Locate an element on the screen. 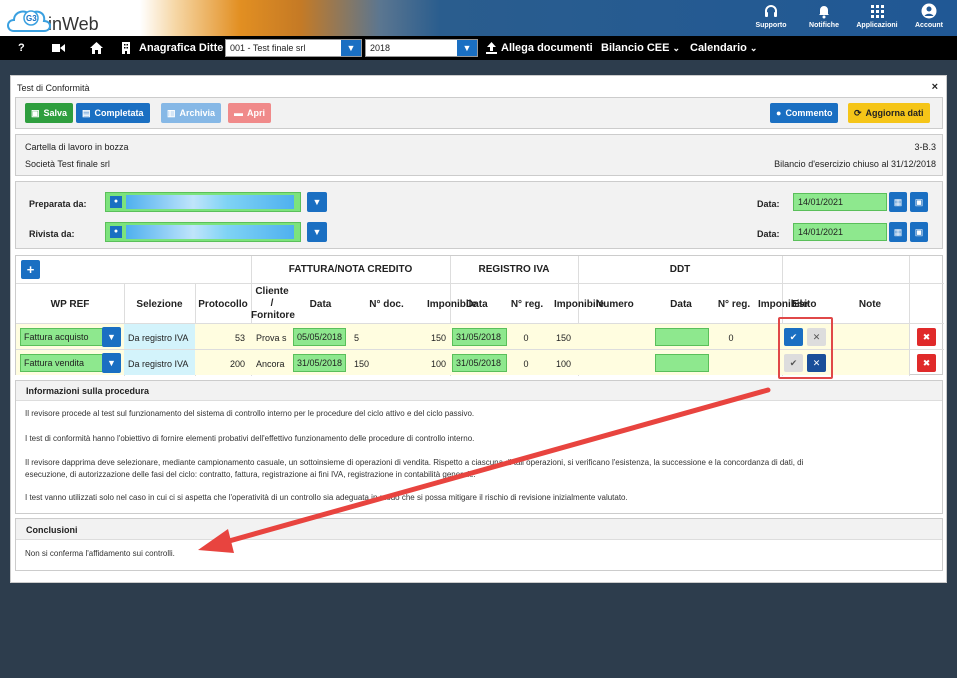 This screenshot has width=957, height=678. code-text: 3-B.3 is located at coordinates (925, 147).